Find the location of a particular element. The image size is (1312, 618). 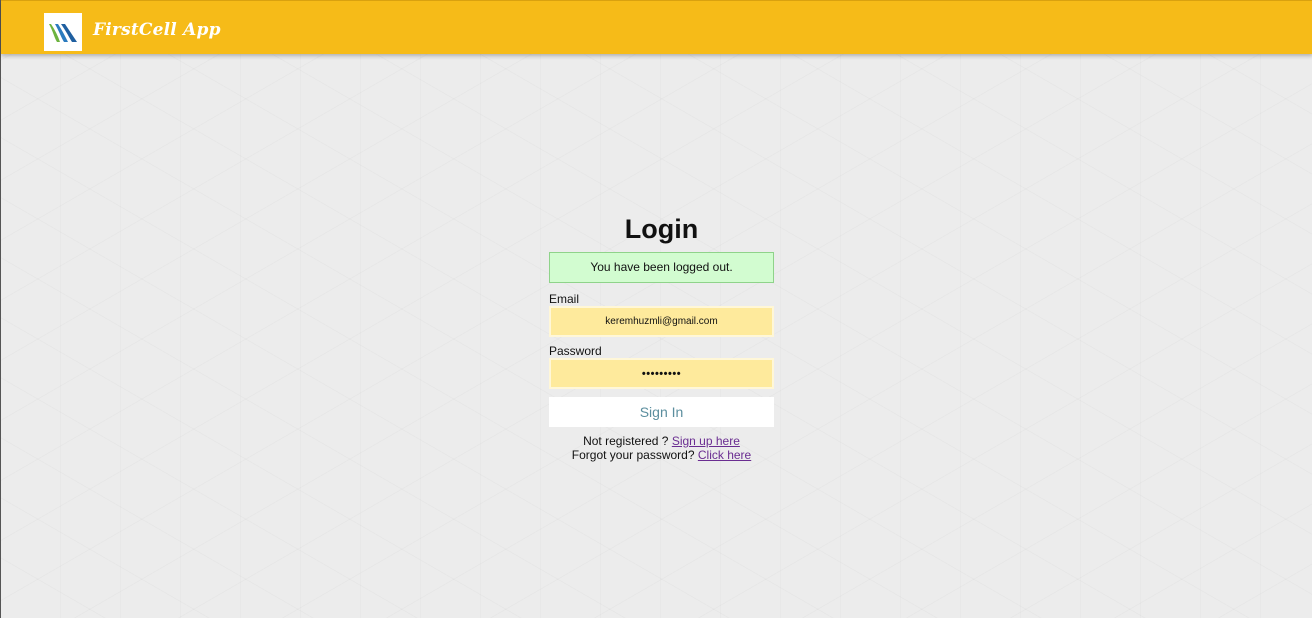

page-title: Login is located at coordinates (661, 229).